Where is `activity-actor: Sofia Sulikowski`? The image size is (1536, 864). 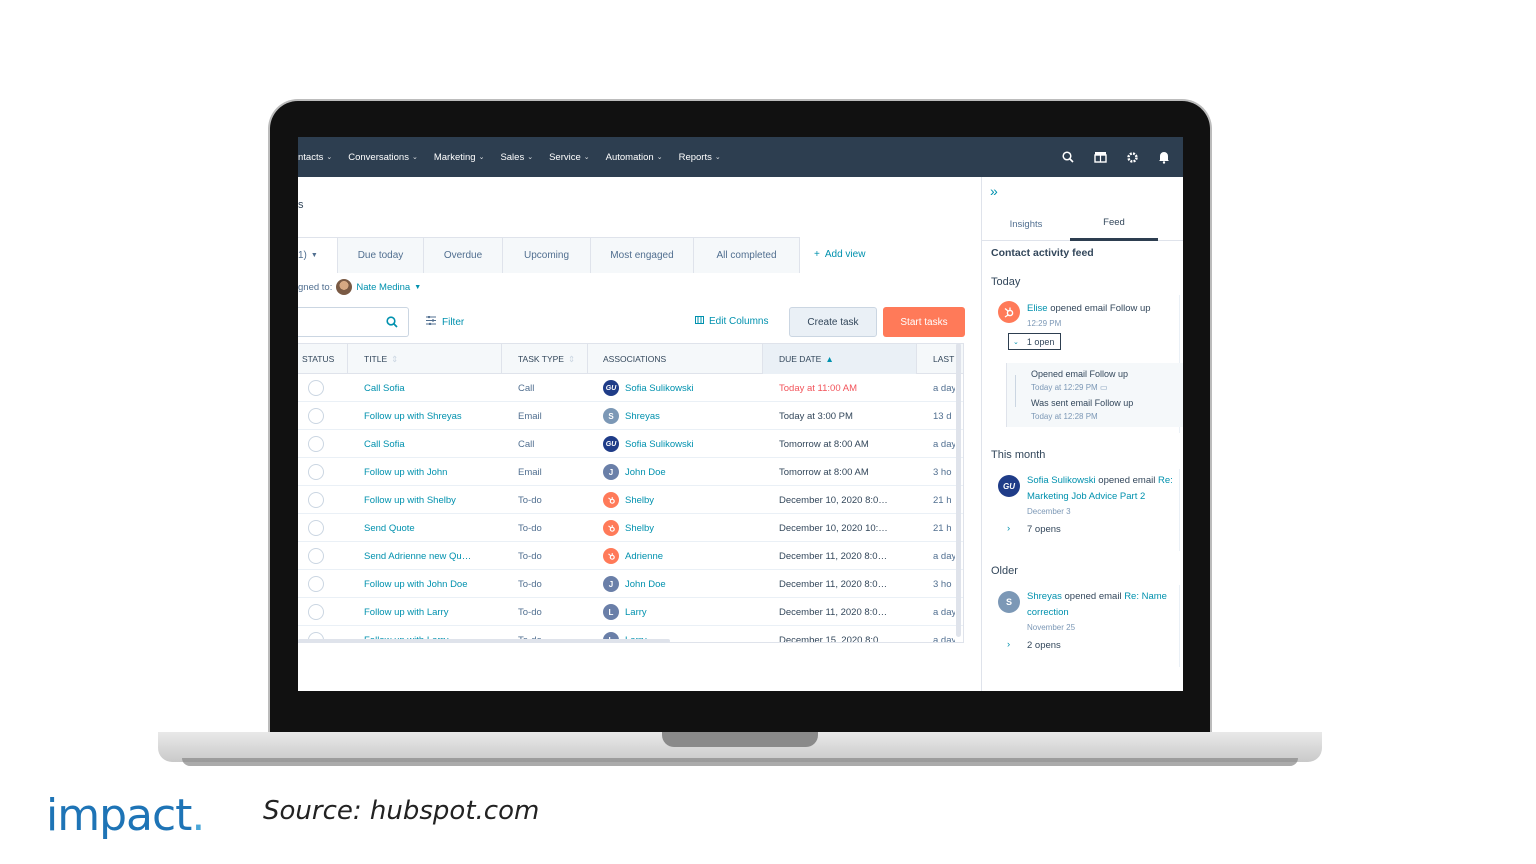
activity-actor: Sofia Sulikowski is located at coordinates (1061, 480).